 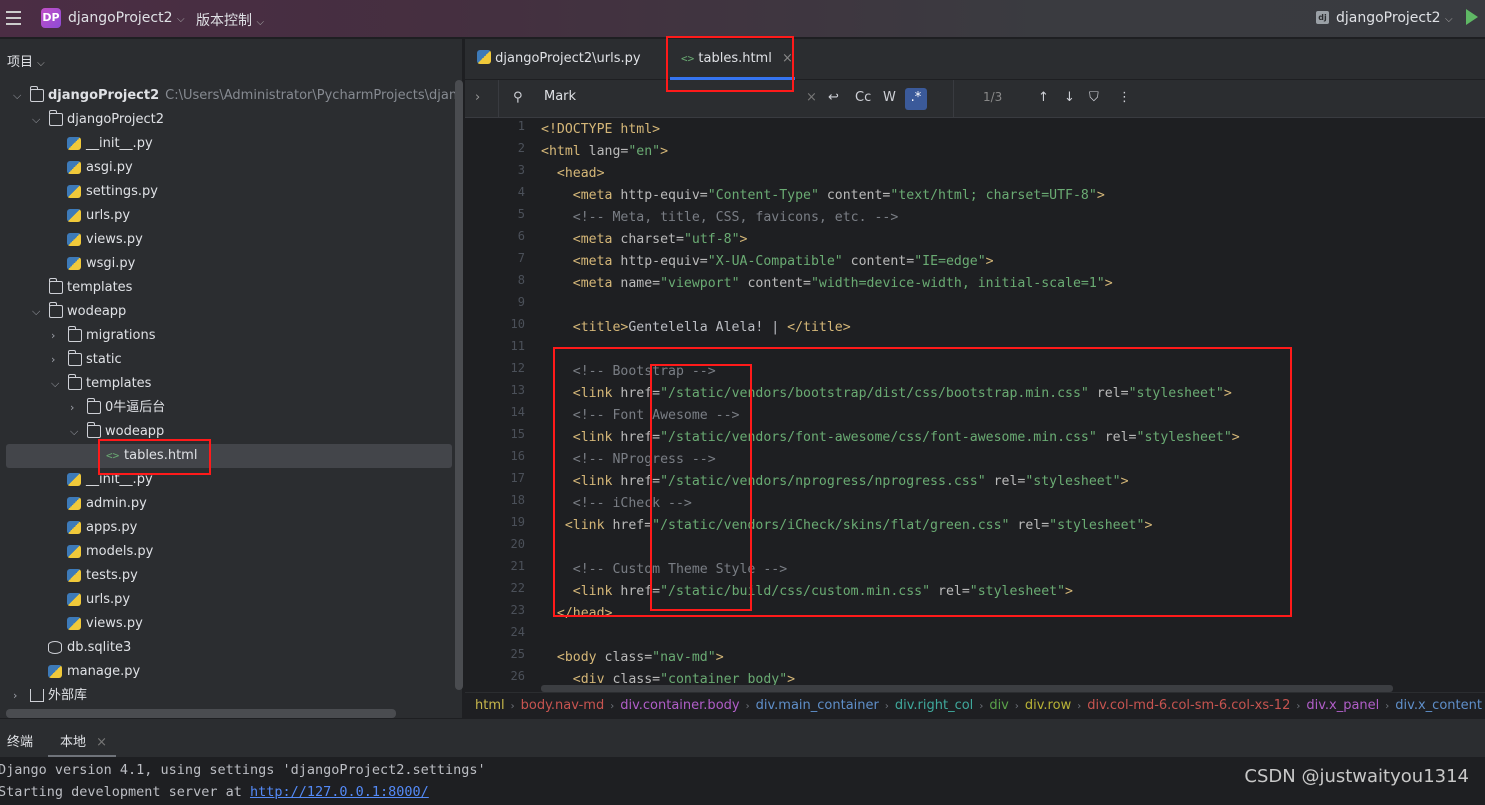 I want to click on breadcrumb-item: div.right_col, so click(x=934, y=705).